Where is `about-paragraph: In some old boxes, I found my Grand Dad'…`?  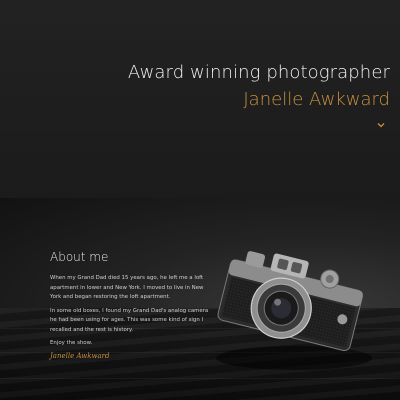 about-paragraph: In some old boxes, I found my Grand Dad'… is located at coordinates (129, 320).